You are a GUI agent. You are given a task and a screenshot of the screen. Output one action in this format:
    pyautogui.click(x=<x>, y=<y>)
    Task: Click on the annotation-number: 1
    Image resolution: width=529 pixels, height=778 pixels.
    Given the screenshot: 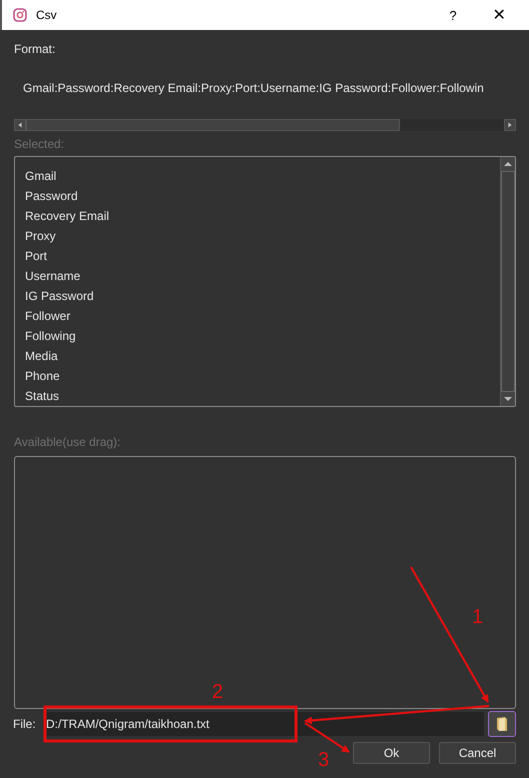 What is the action you would take?
    pyautogui.click(x=478, y=617)
    